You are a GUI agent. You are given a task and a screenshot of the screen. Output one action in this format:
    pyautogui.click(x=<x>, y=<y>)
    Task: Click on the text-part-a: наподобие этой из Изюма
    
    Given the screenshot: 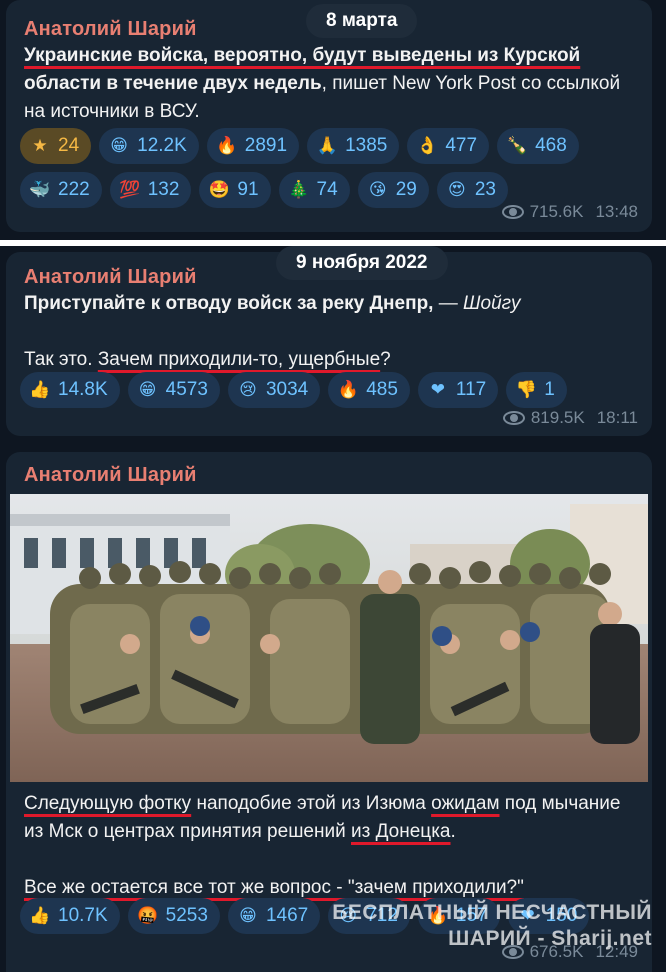 What is the action you would take?
    pyautogui.click(x=311, y=803)
    